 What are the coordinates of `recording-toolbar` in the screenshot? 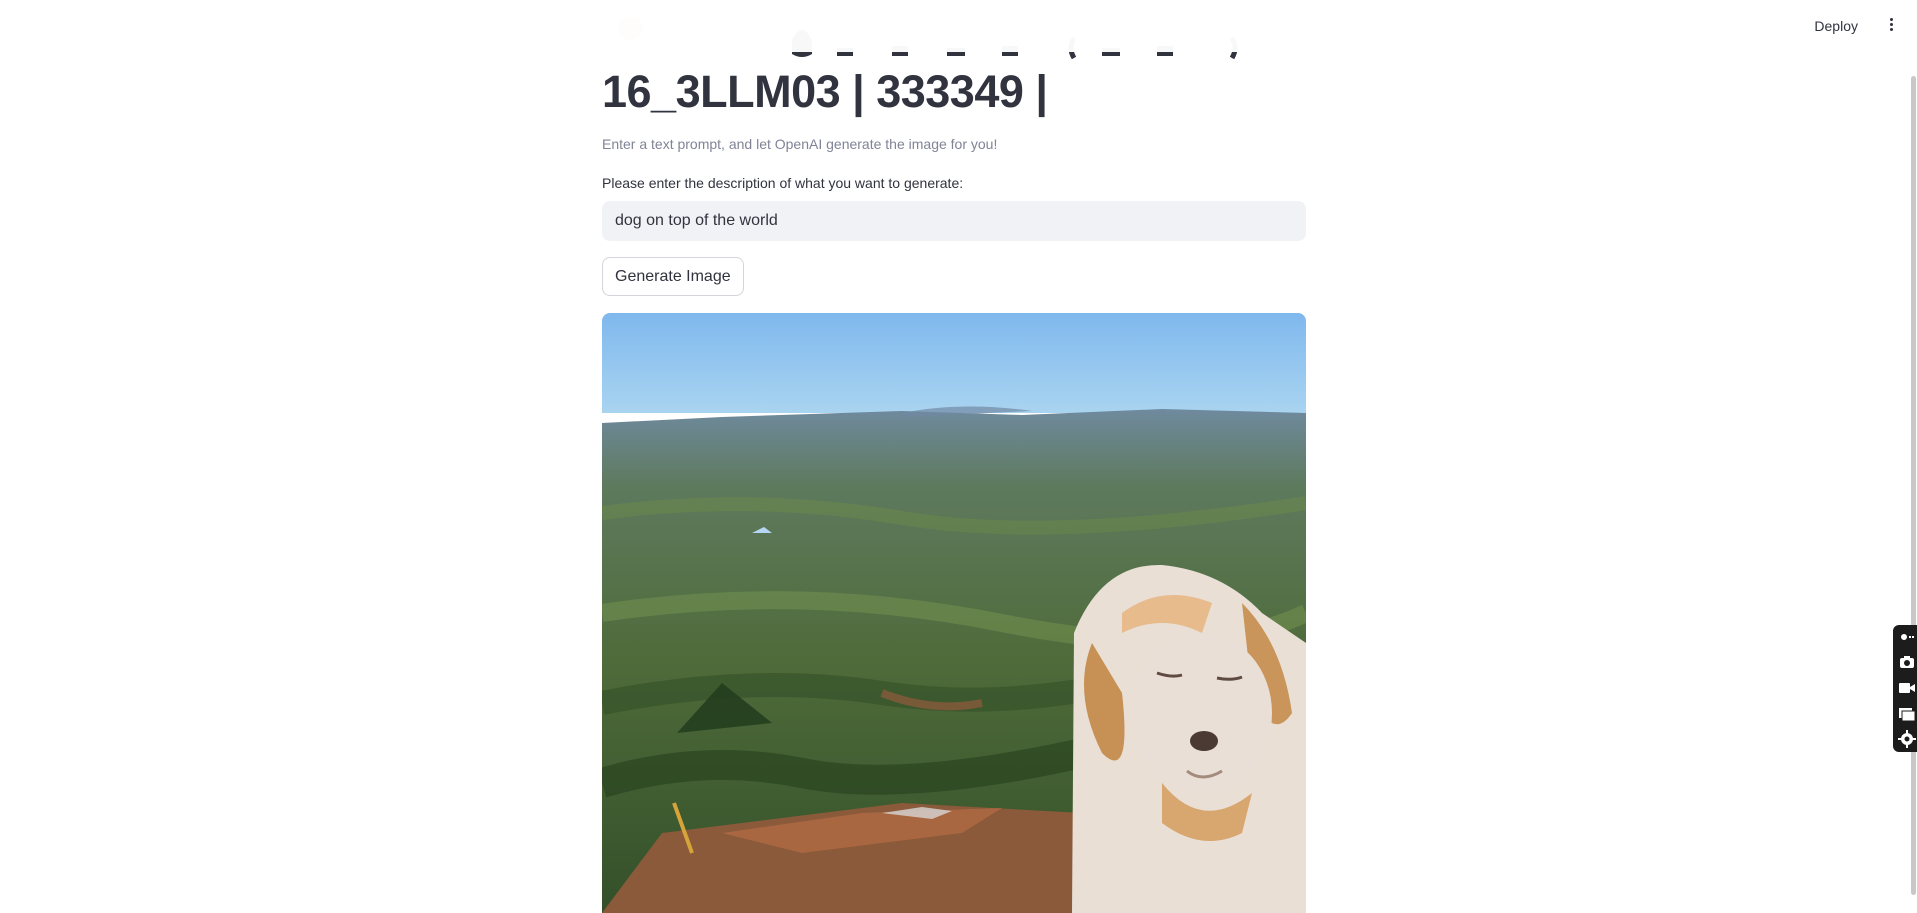 It's located at (1905, 688).